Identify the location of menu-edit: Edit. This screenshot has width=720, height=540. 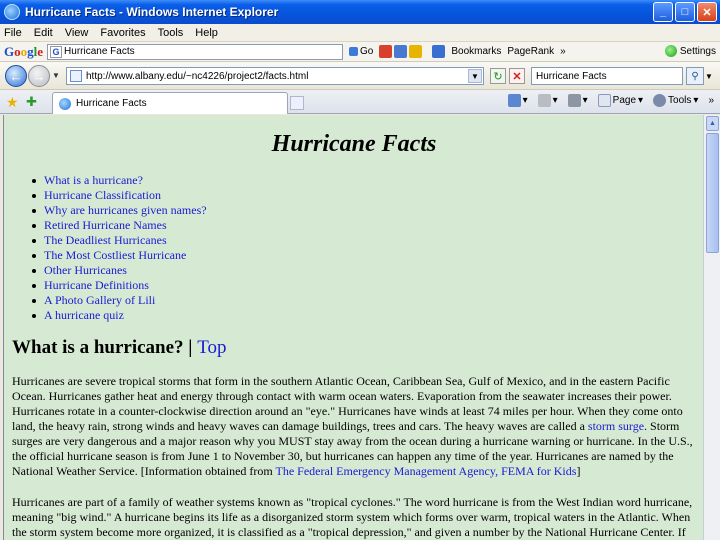
(43, 33).